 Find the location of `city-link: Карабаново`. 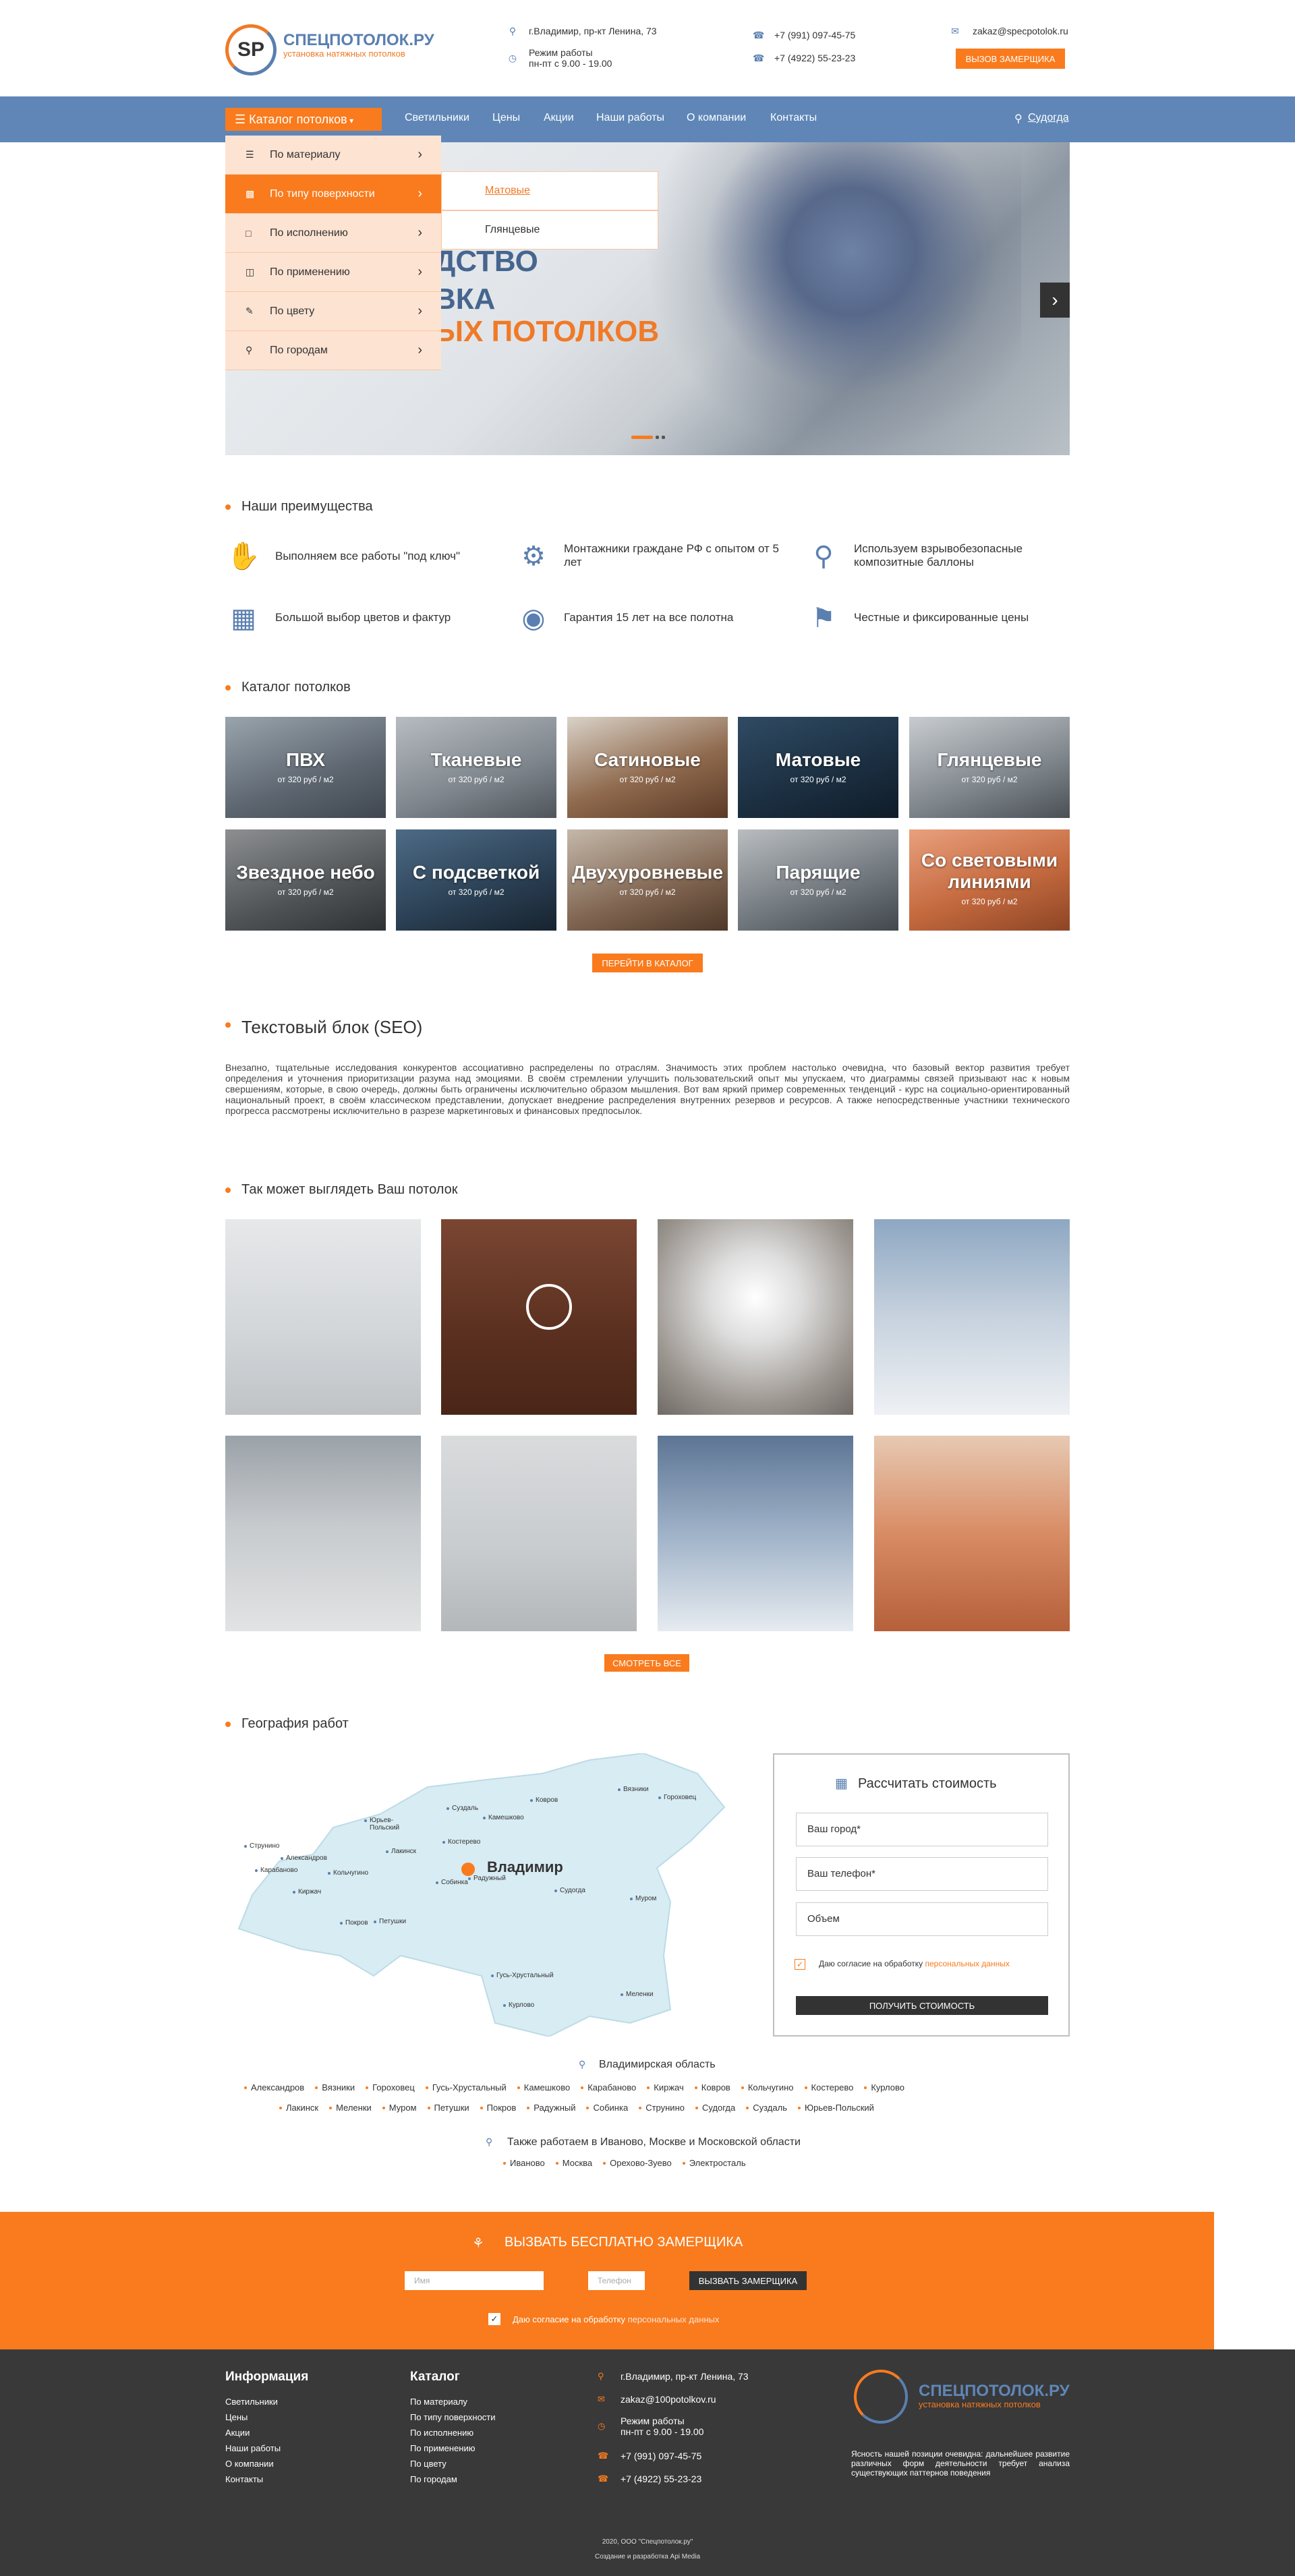

city-link: Карабаново is located at coordinates (611, 2087).